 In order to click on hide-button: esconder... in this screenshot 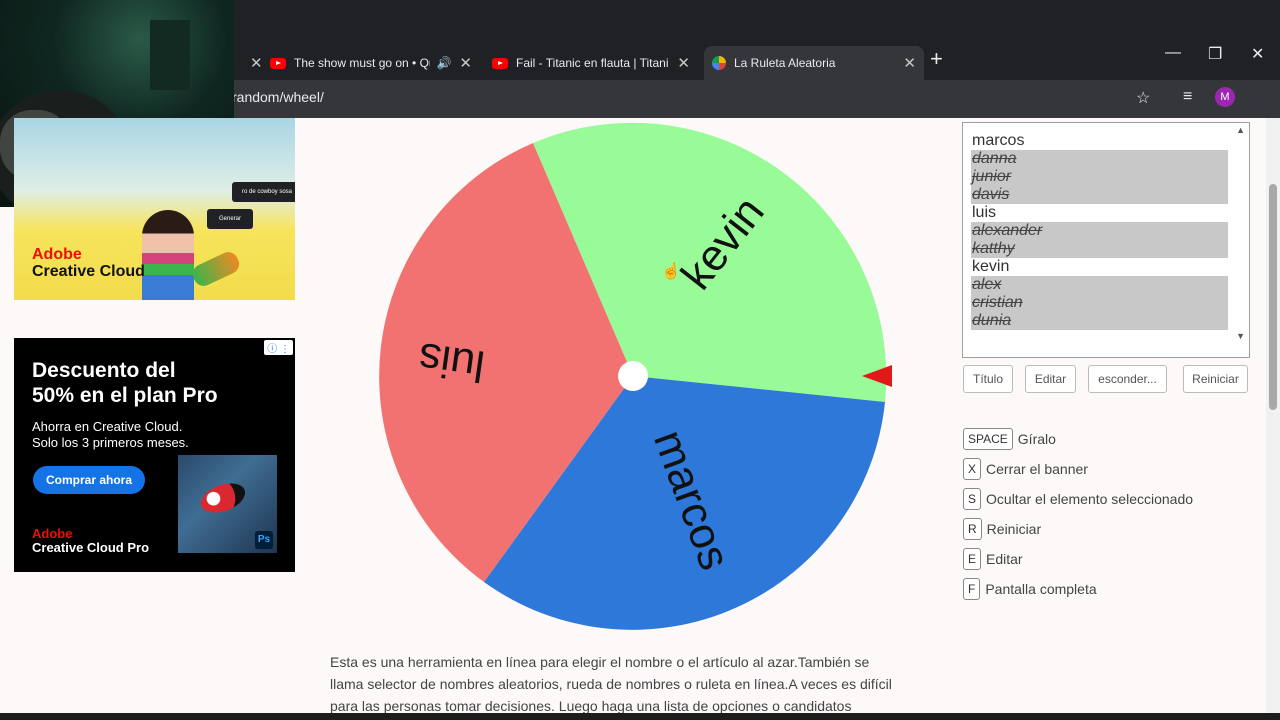, I will do `click(1127, 379)`.